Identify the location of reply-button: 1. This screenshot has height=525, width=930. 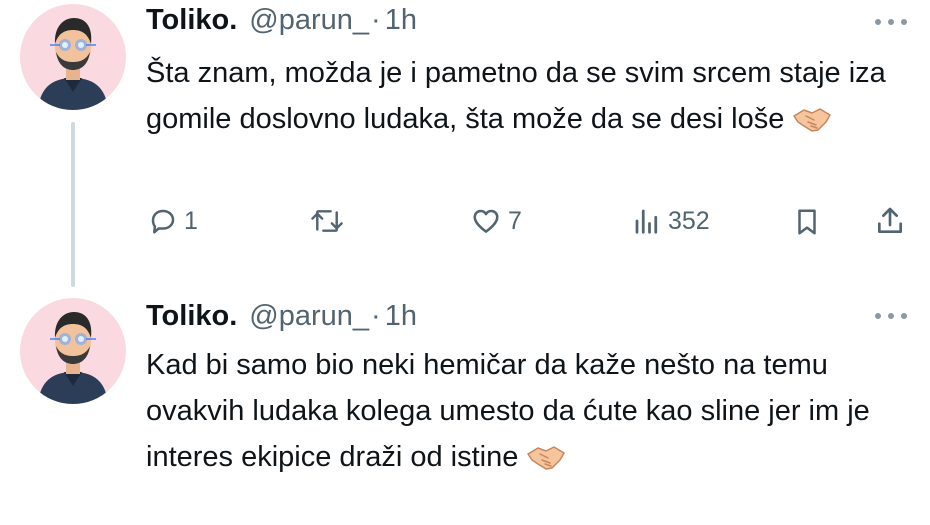
(173, 221).